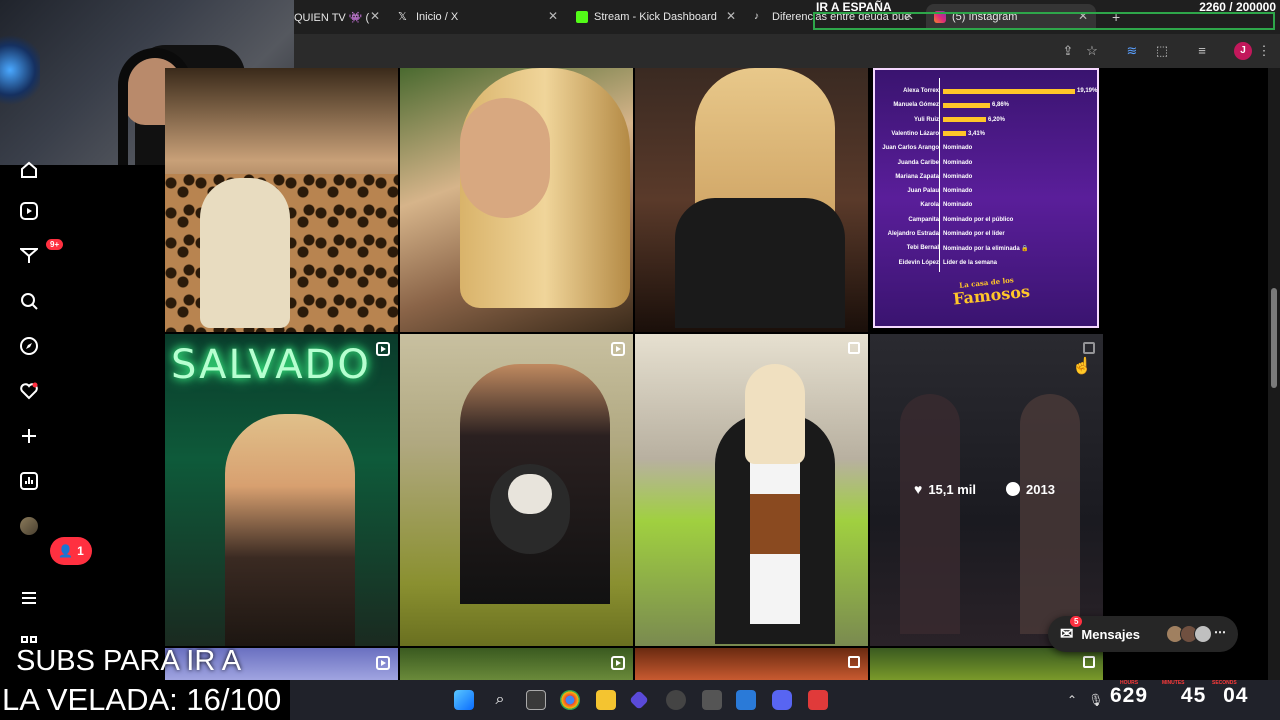 The width and height of the screenshot is (1280, 720). I want to click on tab-kick: Stream - Kick Dashboard ✕, so click(656, 17).